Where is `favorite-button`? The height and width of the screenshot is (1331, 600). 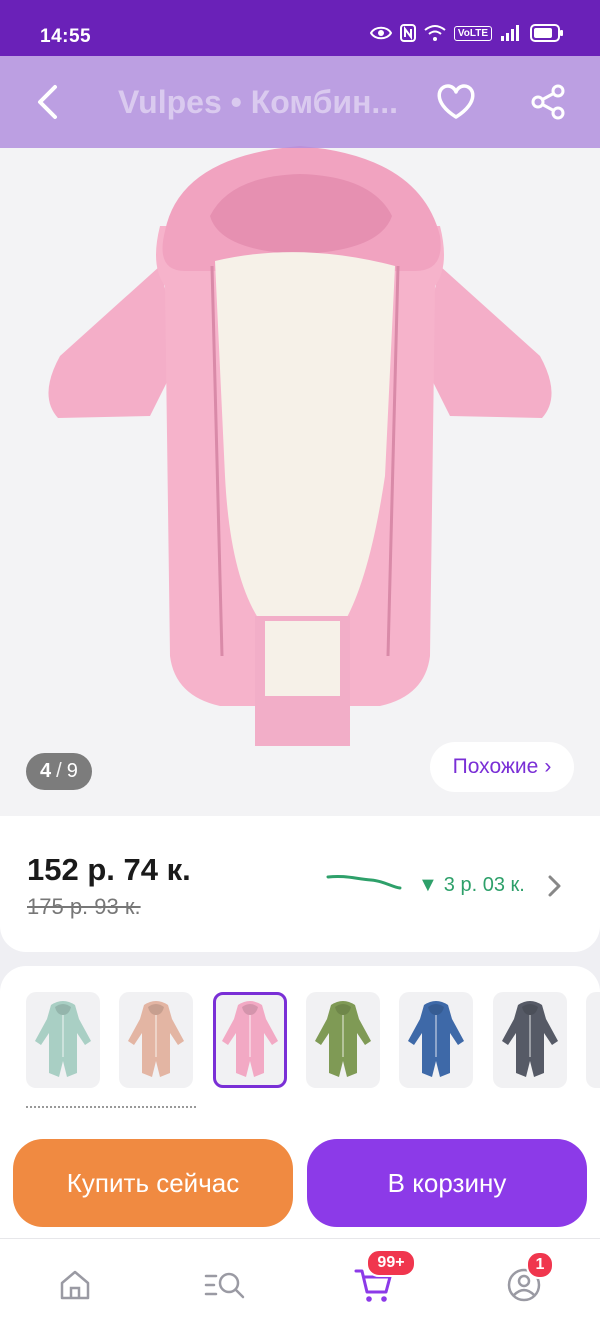 favorite-button is located at coordinates (456, 102).